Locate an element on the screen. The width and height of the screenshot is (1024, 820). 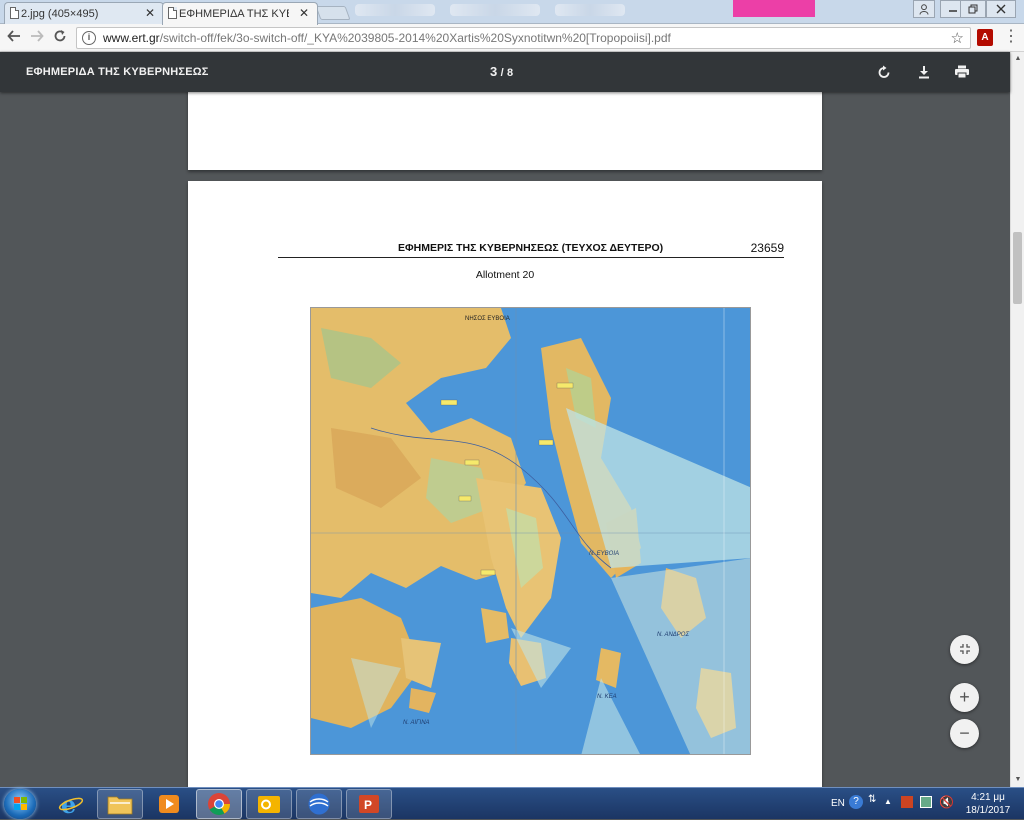
download-icon is located at coordinates (924, 72).